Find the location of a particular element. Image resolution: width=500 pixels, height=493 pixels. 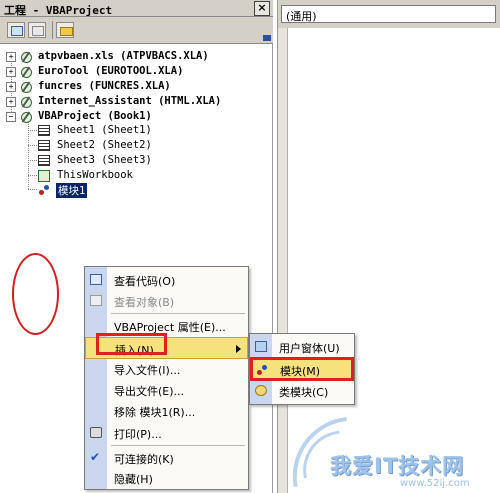

watermark: 我爱IT技术网 www.52ij.com is located at coordinates (391, 454).